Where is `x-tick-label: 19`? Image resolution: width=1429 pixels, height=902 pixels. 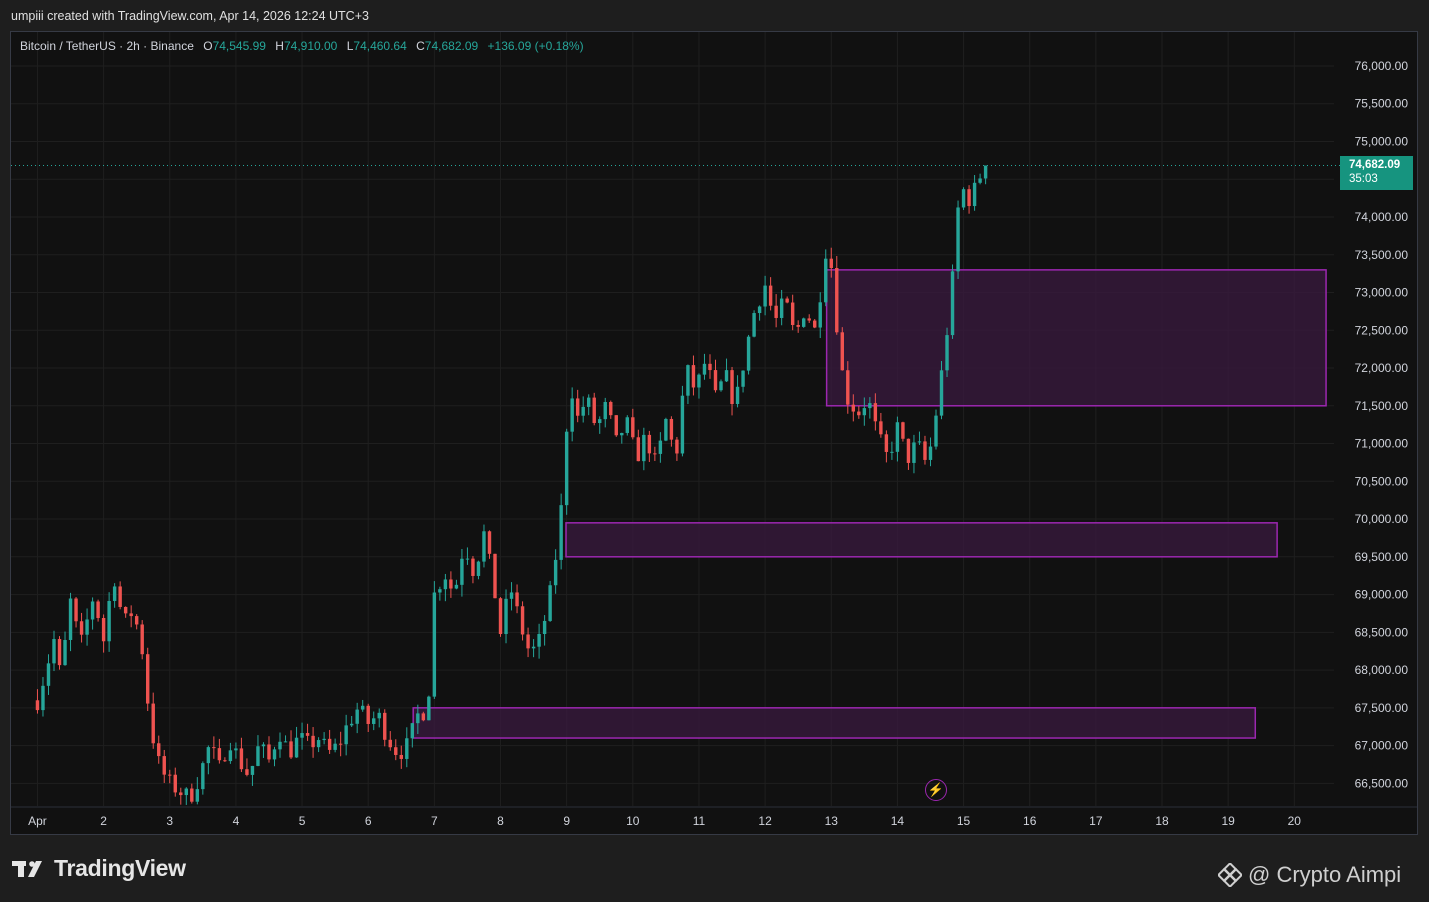 x-tick-label: 19 is located at coordinates (1228, 821).